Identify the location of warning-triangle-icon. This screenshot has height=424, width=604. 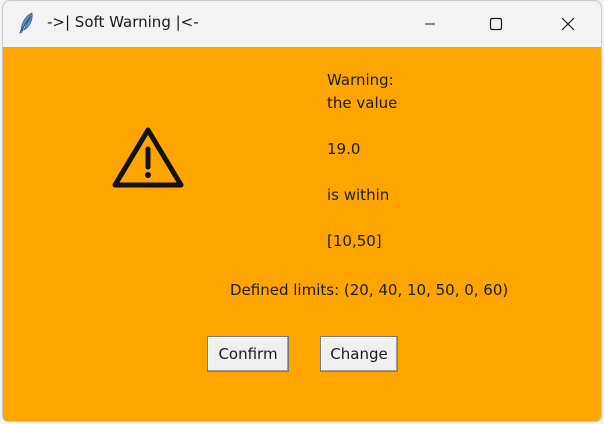
(148, 158).